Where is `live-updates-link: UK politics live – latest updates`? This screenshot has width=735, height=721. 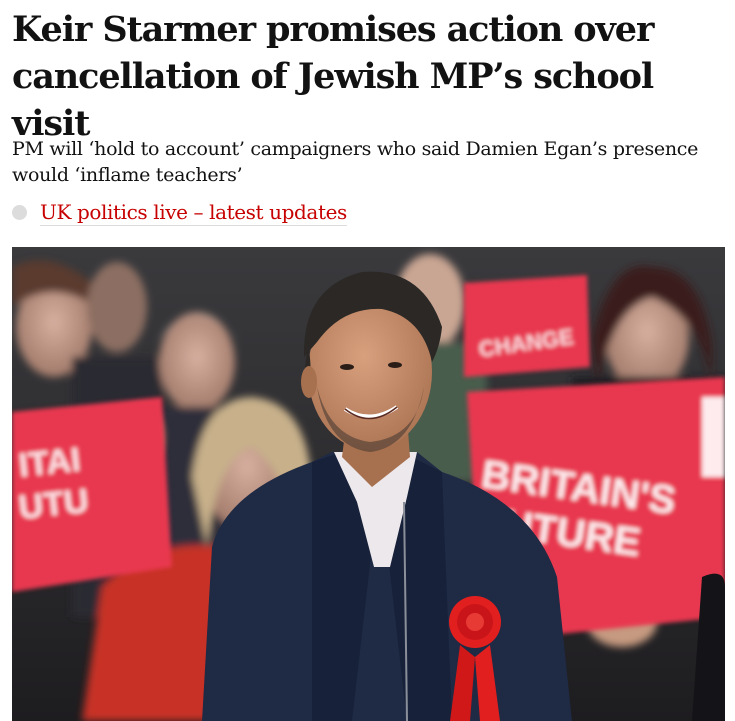 live-updates-link: UK politics live – latest updates is located at coordinates (193, 212).